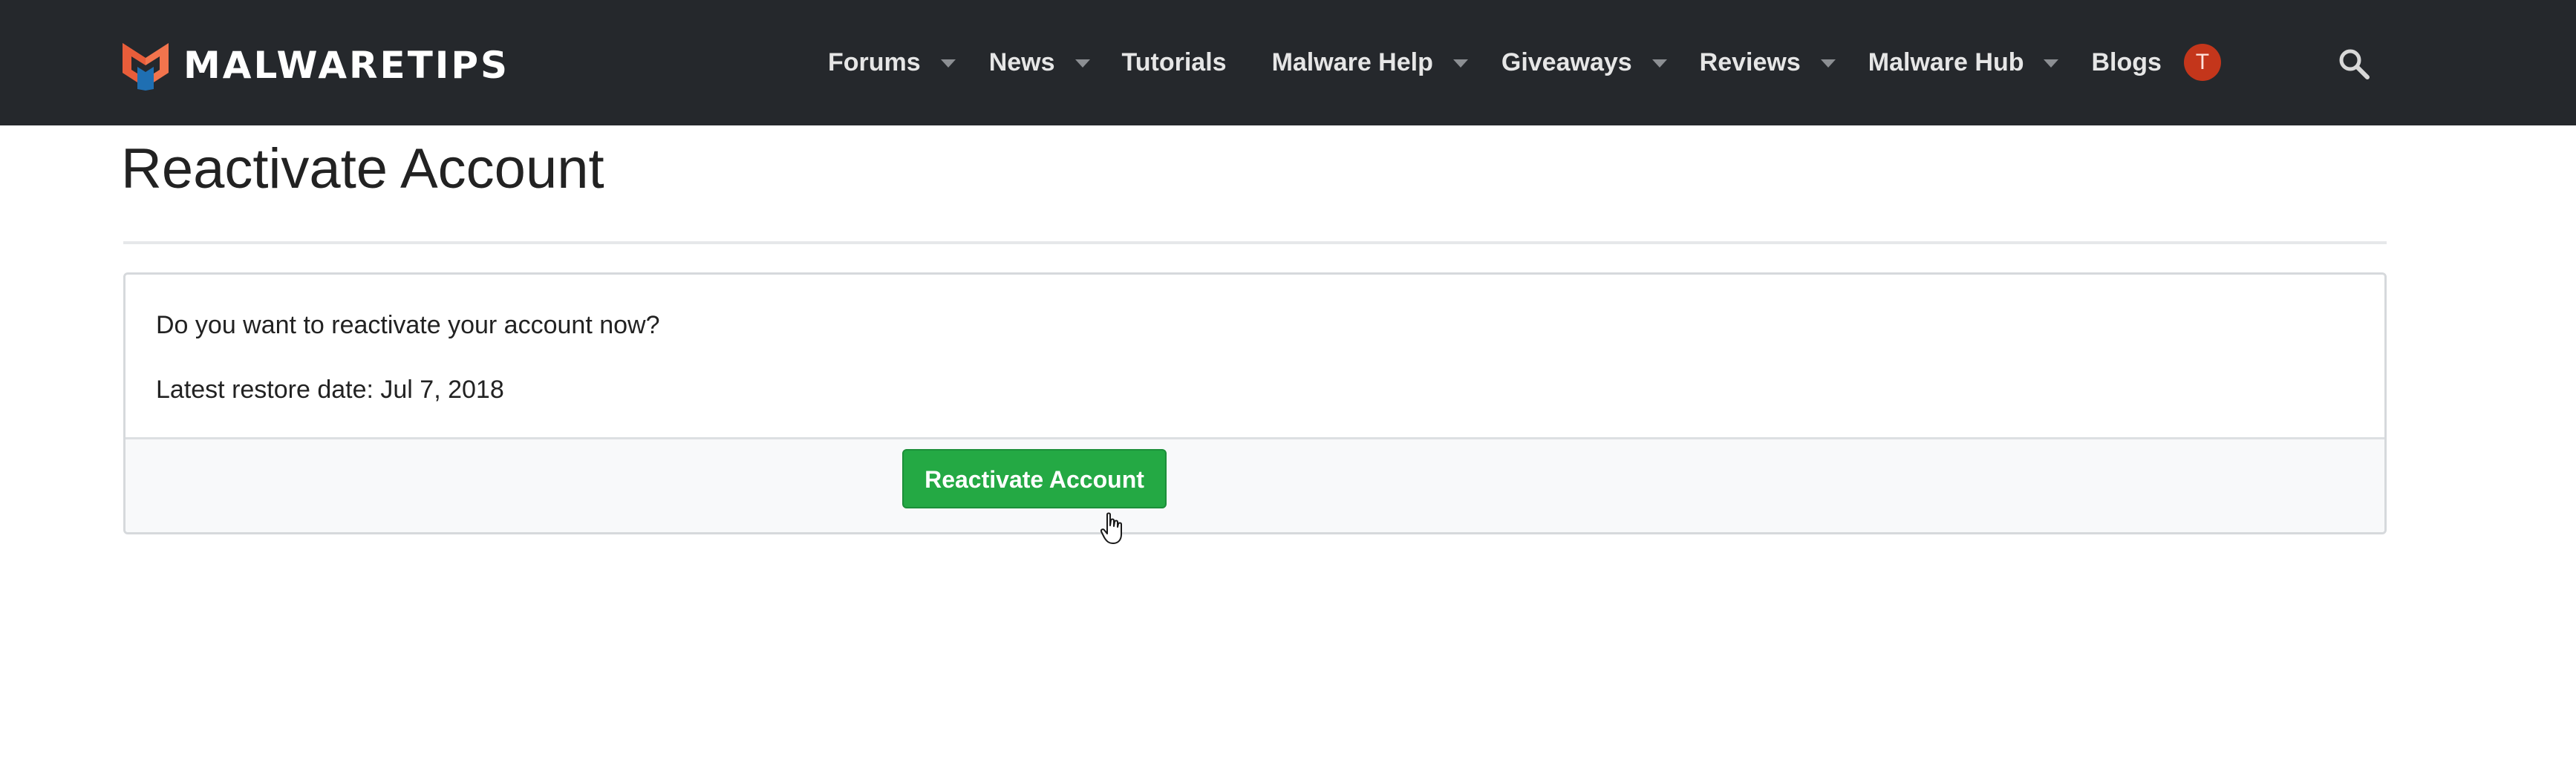 The height and width of the screenshot is (766, 2576). I want to click on malwaretips-shield-logo-icon, so click(146, 67).